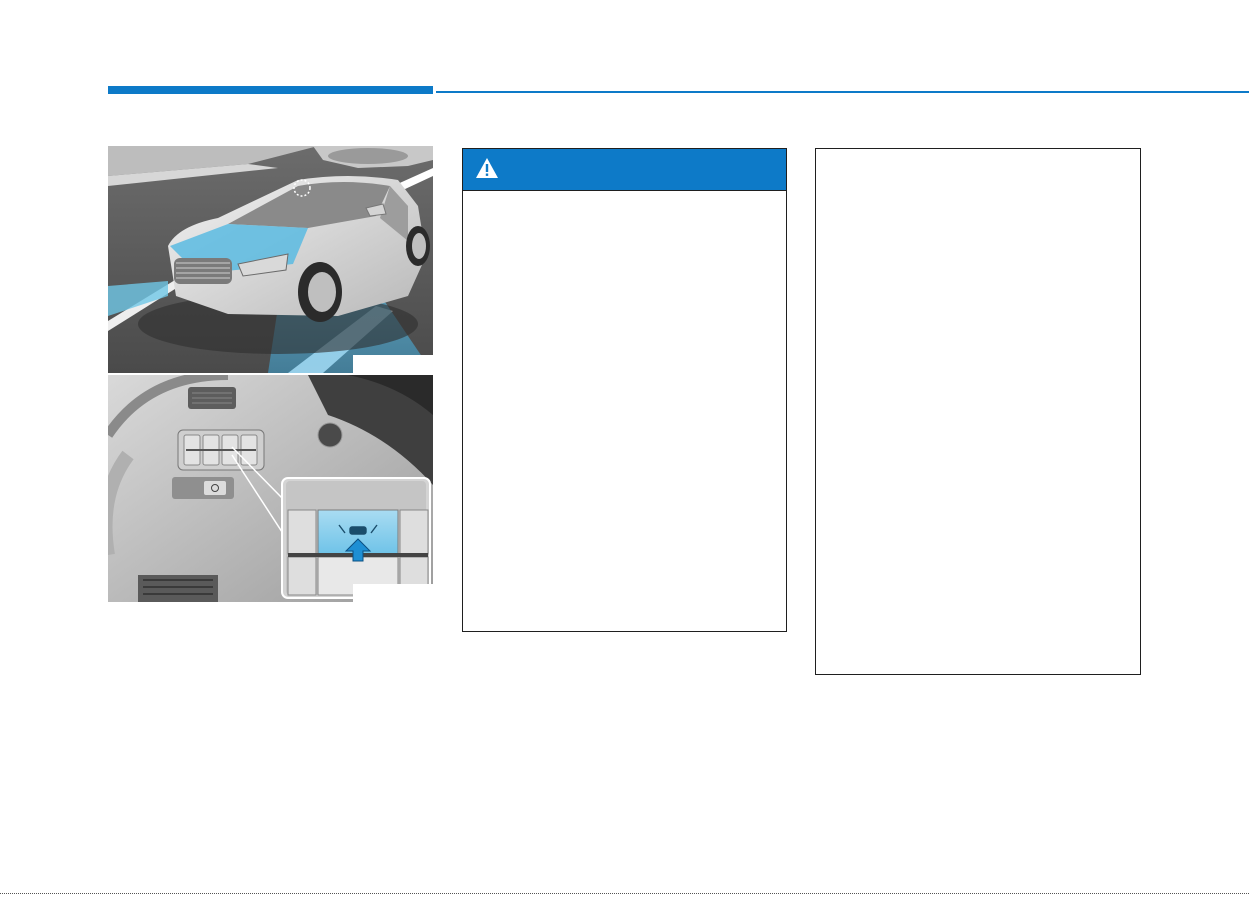  Describe the element at coordinates (978, 161) in the screenshot. I see `info-body` at that location.